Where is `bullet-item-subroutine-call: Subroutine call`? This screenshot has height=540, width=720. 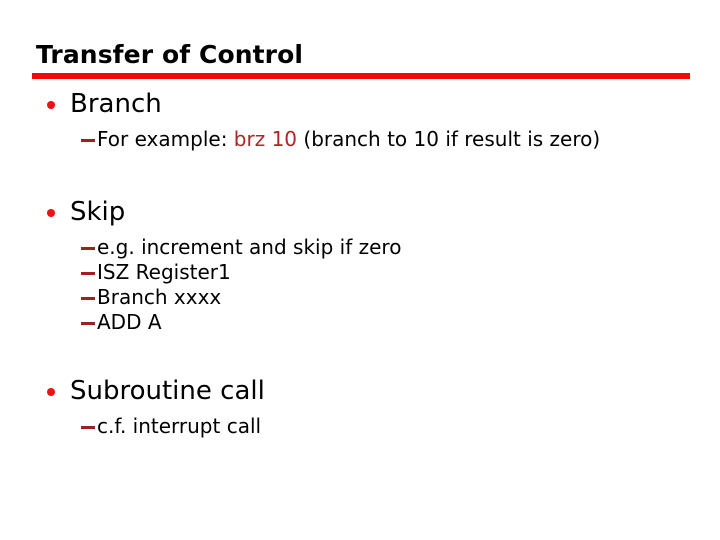
bullet-item-subroutine-call: Subroutine call is located at coordinates (360, 391).